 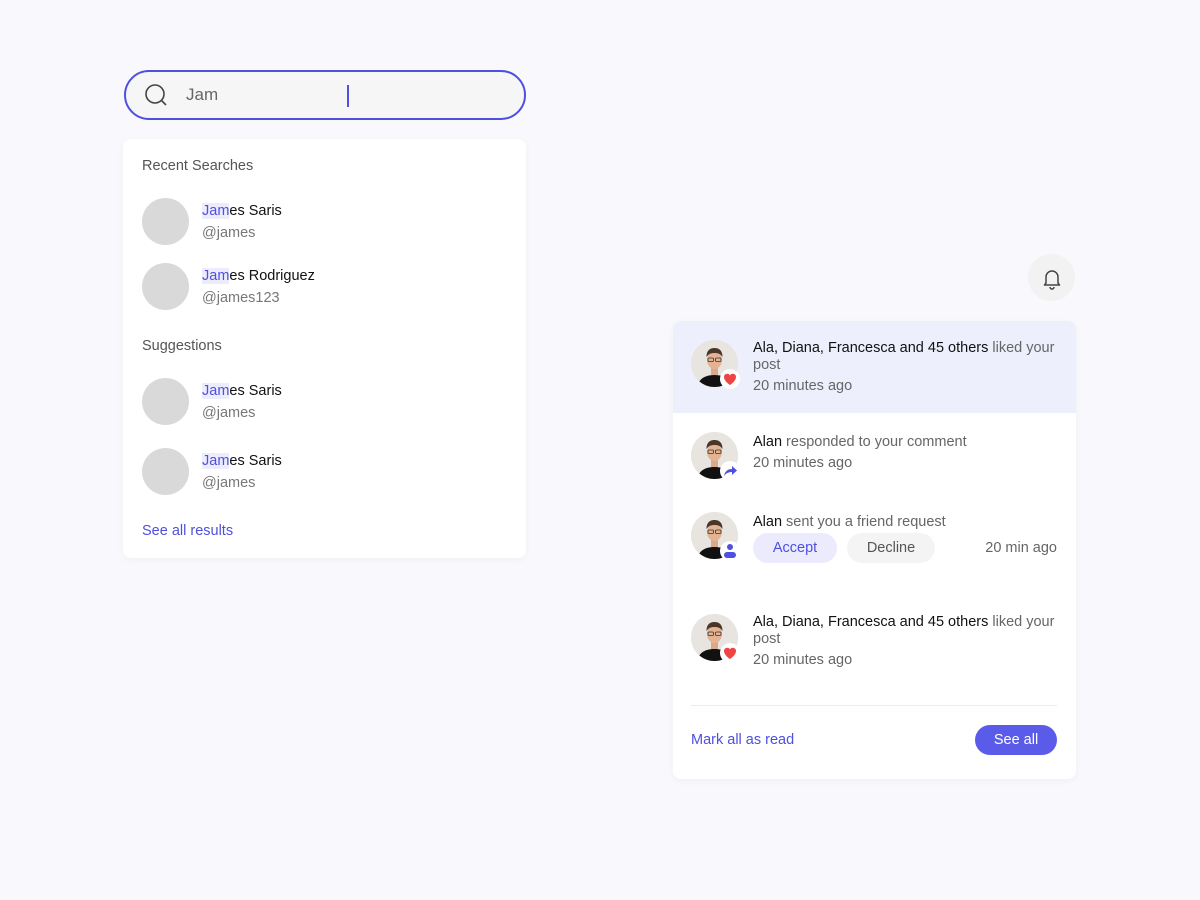 I want to click on bell-icon, so click(x=1051, y=279).